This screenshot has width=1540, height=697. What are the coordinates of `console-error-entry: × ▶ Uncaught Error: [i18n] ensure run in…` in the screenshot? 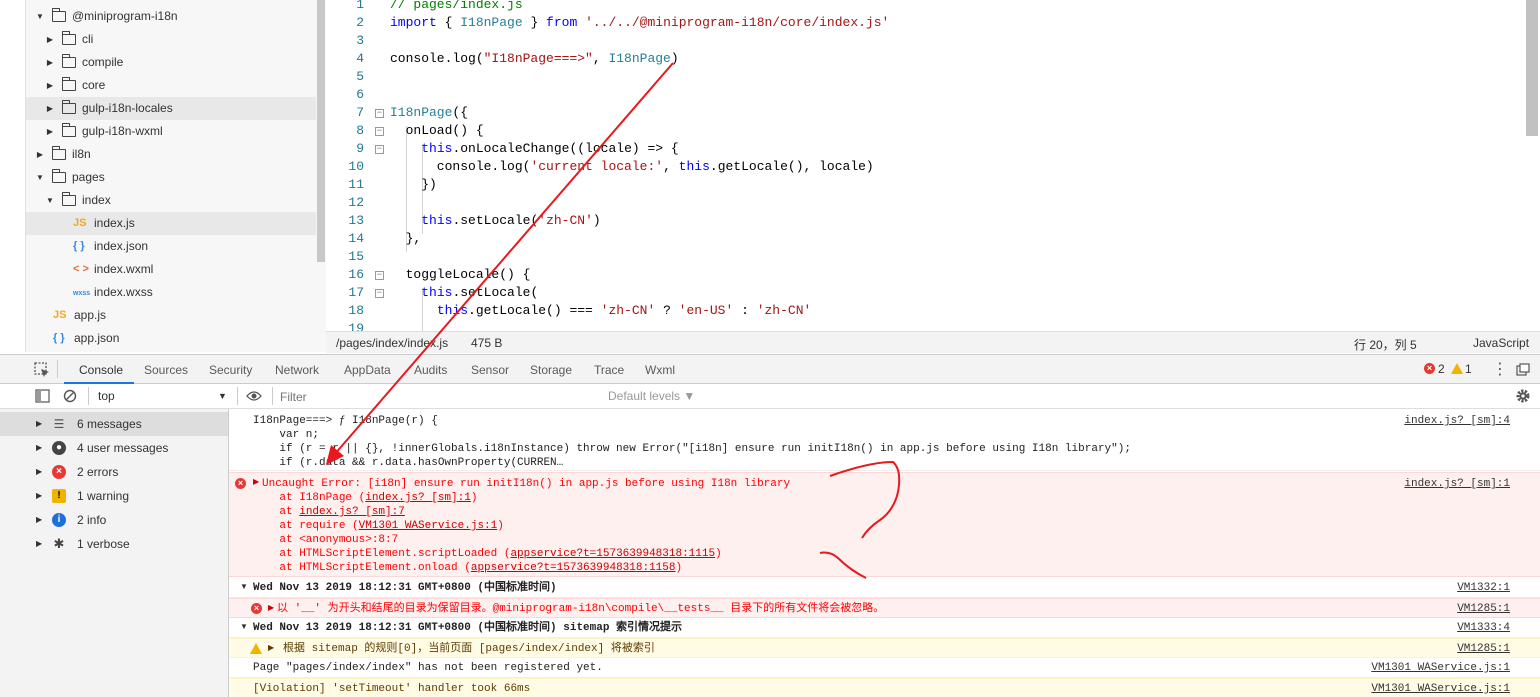 It's located at (884, 524).